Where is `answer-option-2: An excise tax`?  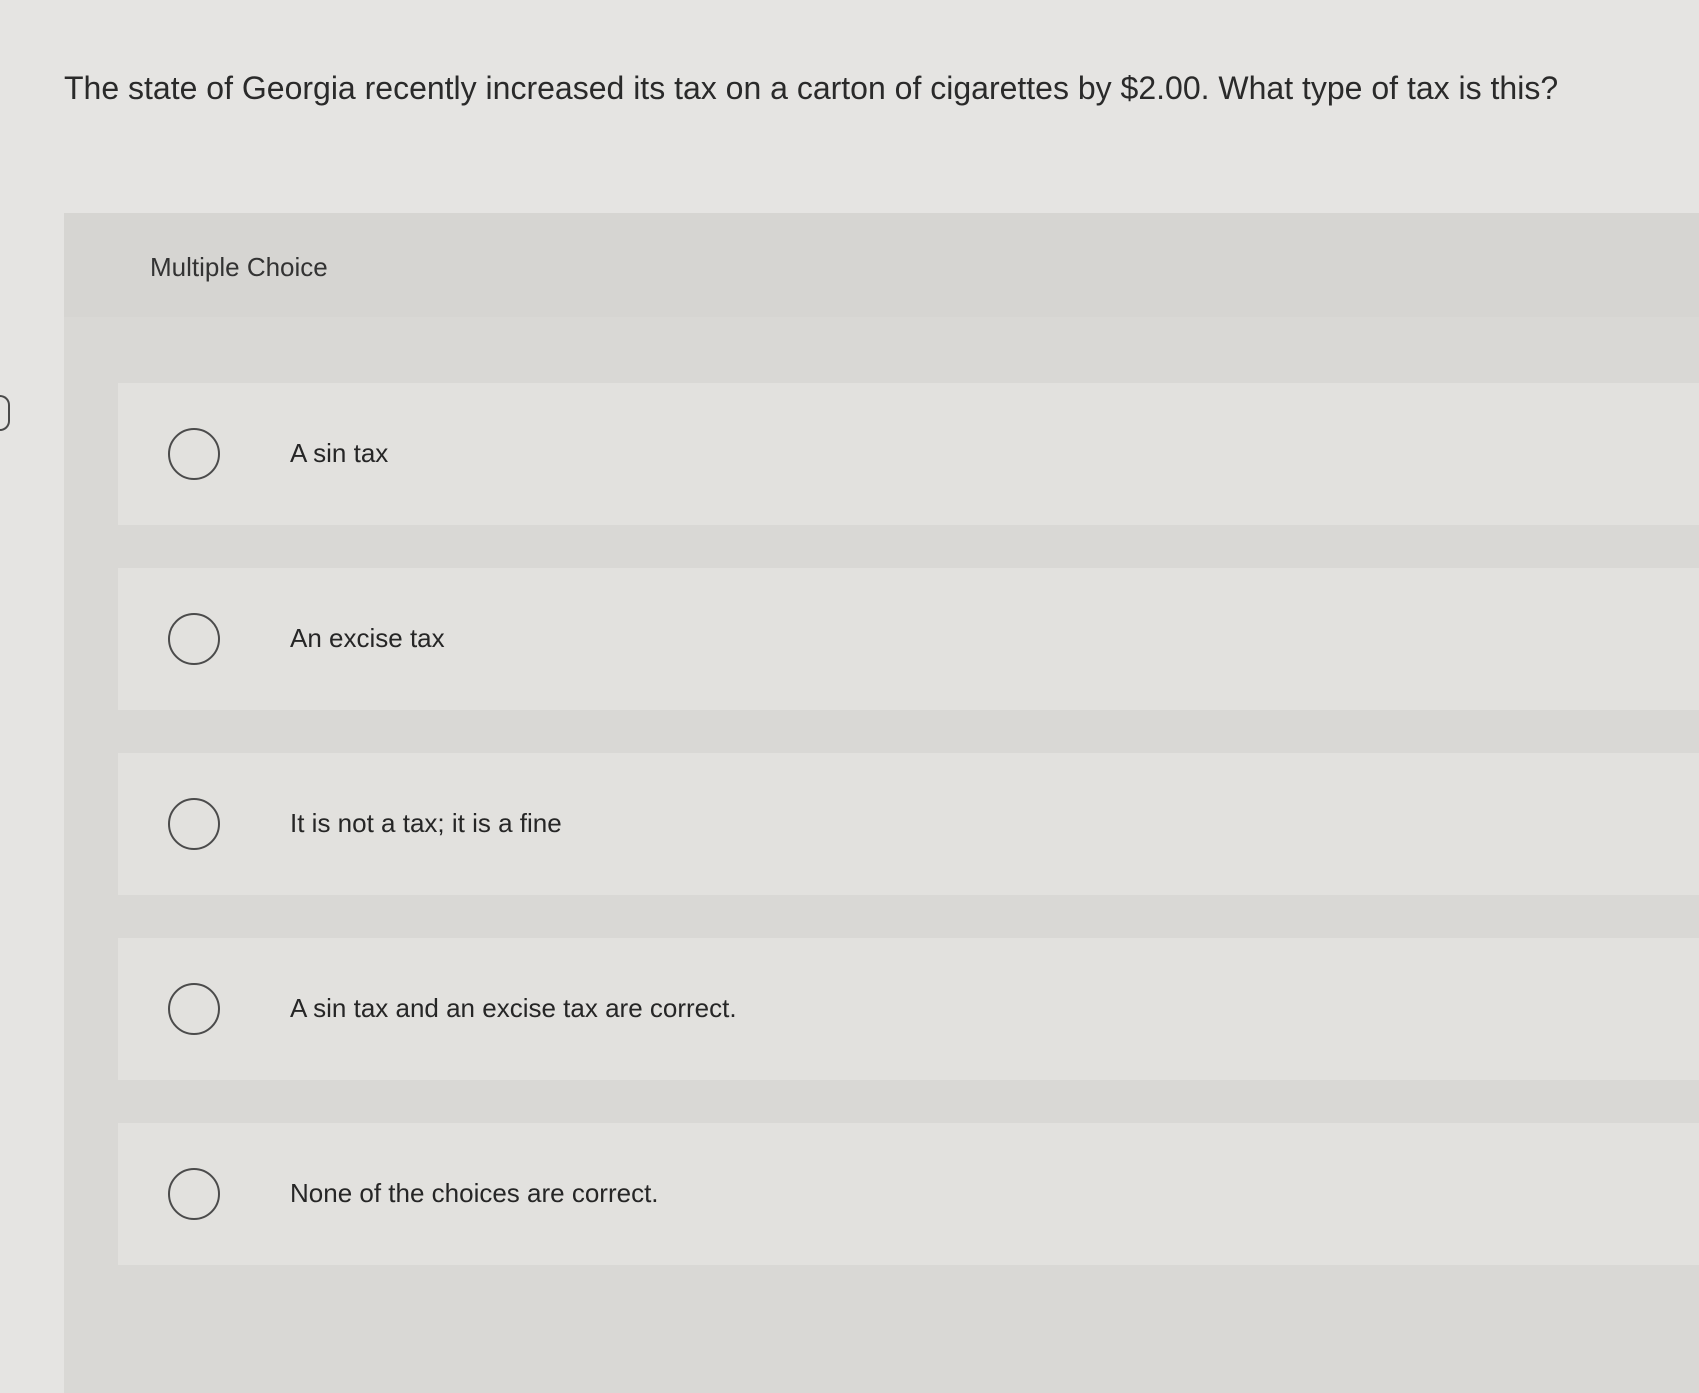 answer-option-2: An excise tax is located at coordinates (908, 639).